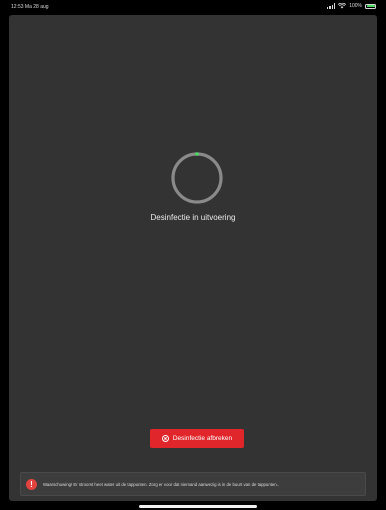  I want to click on cellular-signal-icon, so click(331, 6).